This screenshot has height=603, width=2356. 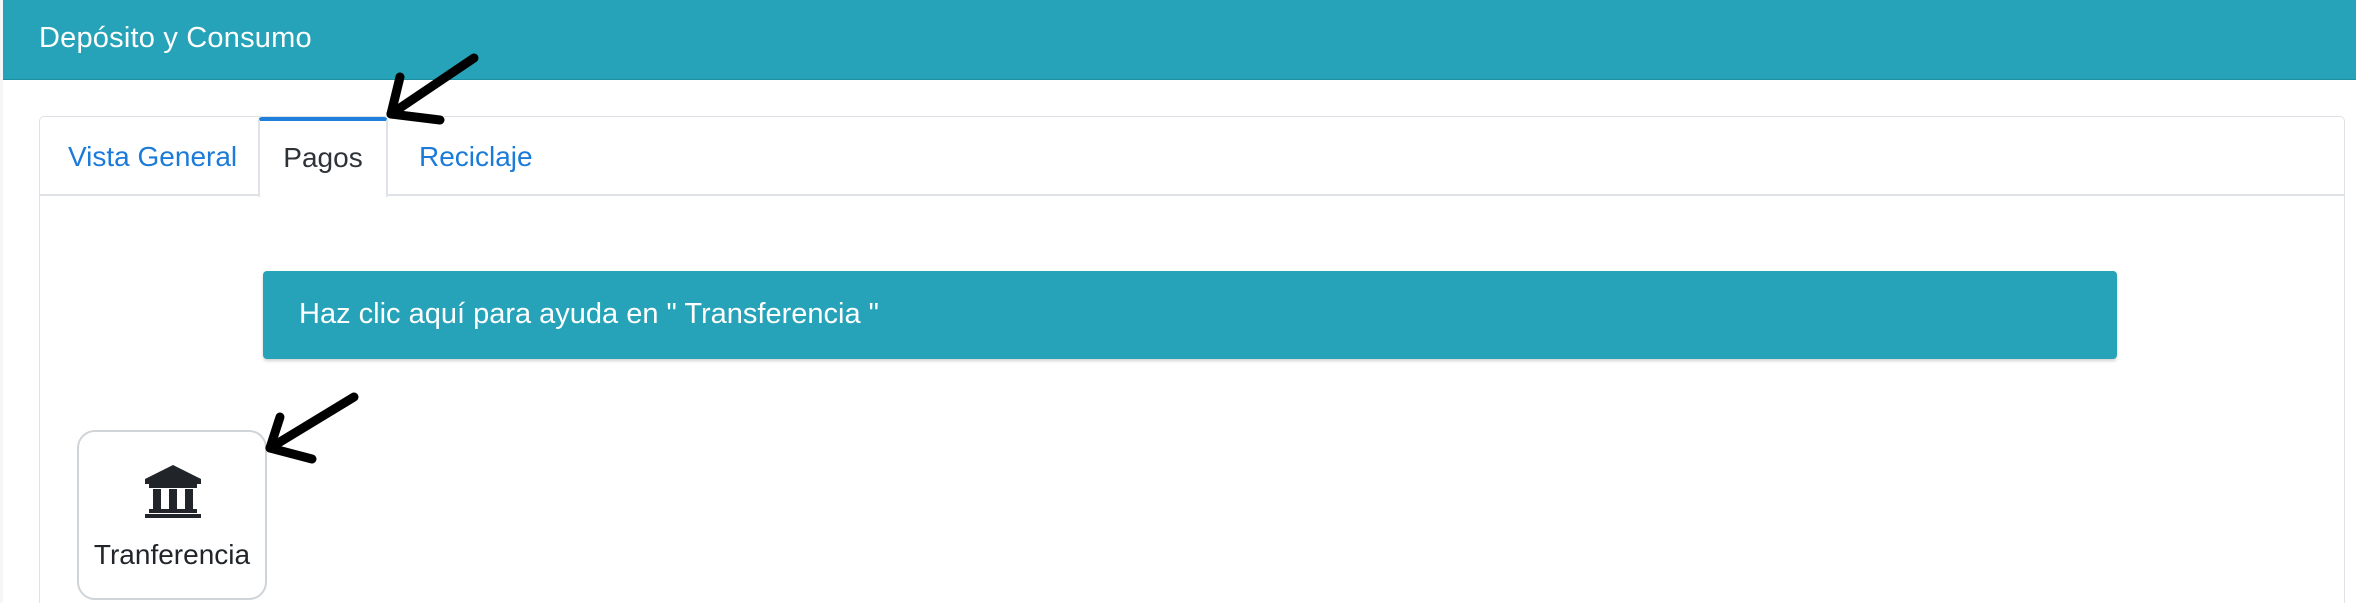 What do you see at coordinates (1179, 40) in the screenshot?
I see `page-header: Depósito y Consumo` at bounding box center [1179, 40].